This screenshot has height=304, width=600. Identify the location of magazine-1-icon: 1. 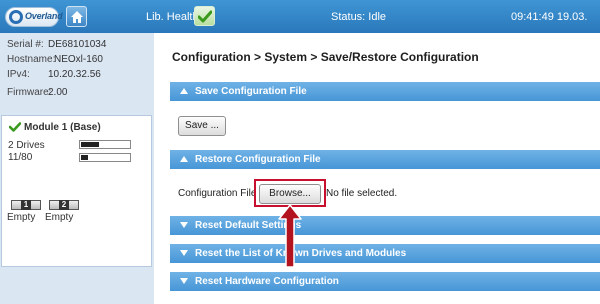
(26, 205).